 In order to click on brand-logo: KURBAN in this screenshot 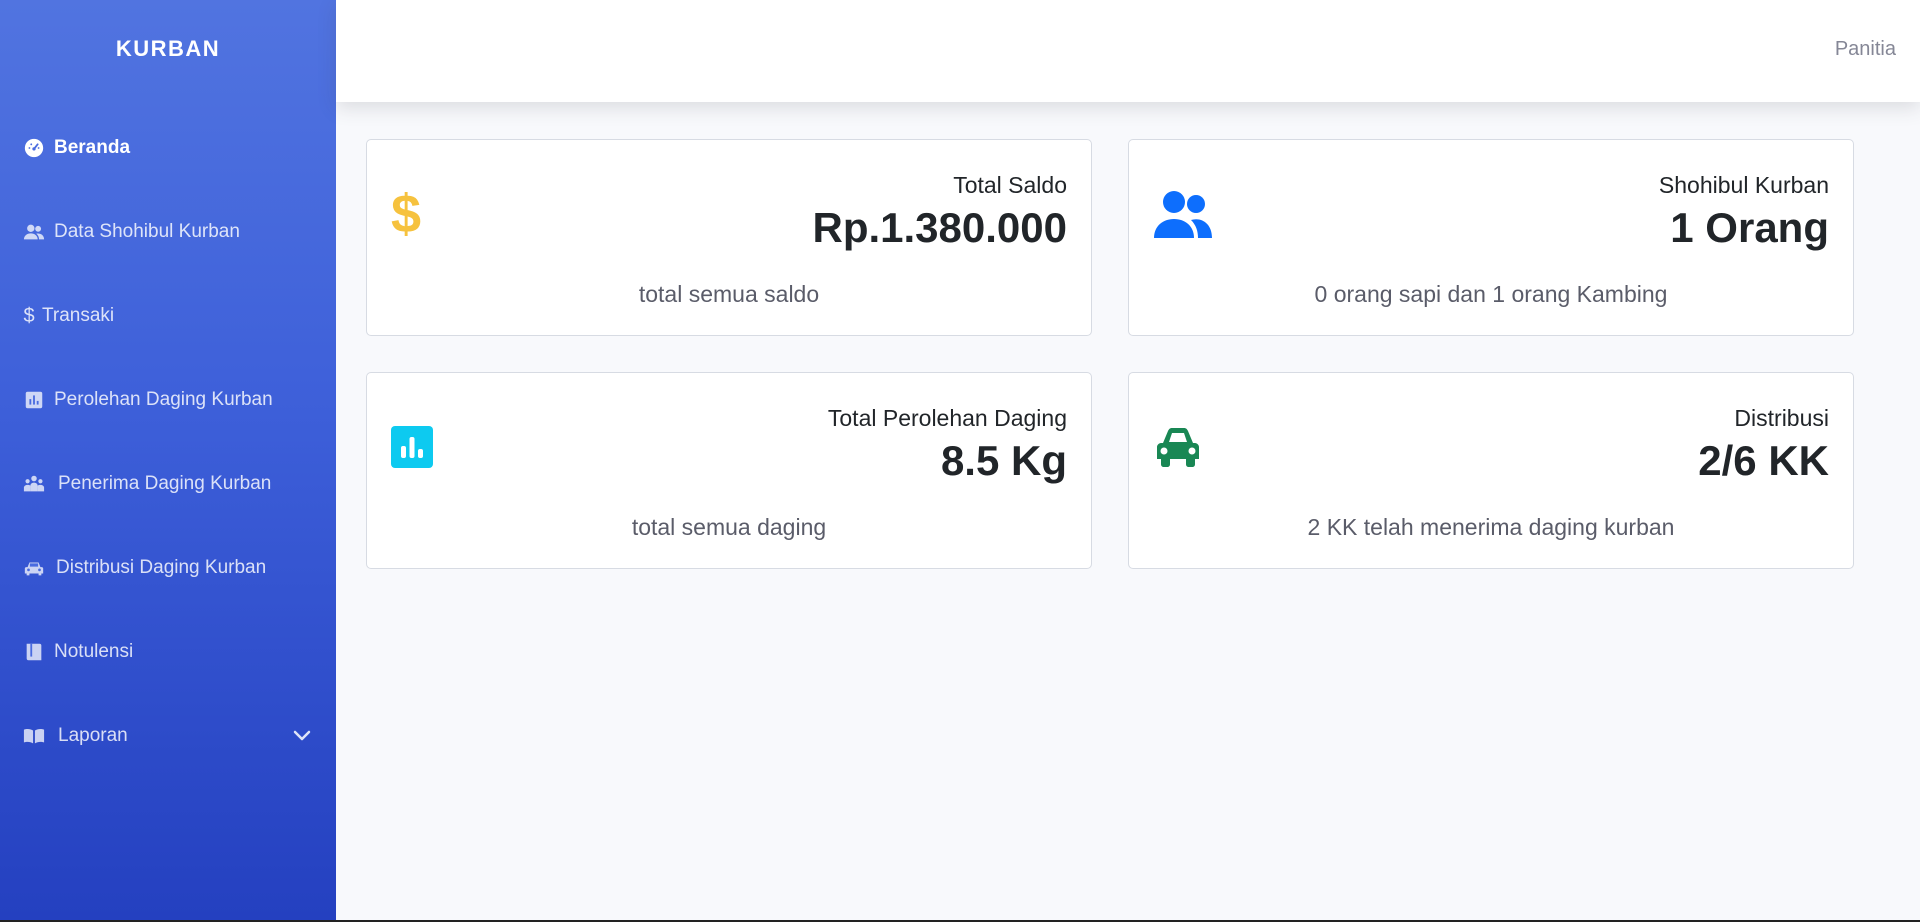, I will do `click(168, 49)`.